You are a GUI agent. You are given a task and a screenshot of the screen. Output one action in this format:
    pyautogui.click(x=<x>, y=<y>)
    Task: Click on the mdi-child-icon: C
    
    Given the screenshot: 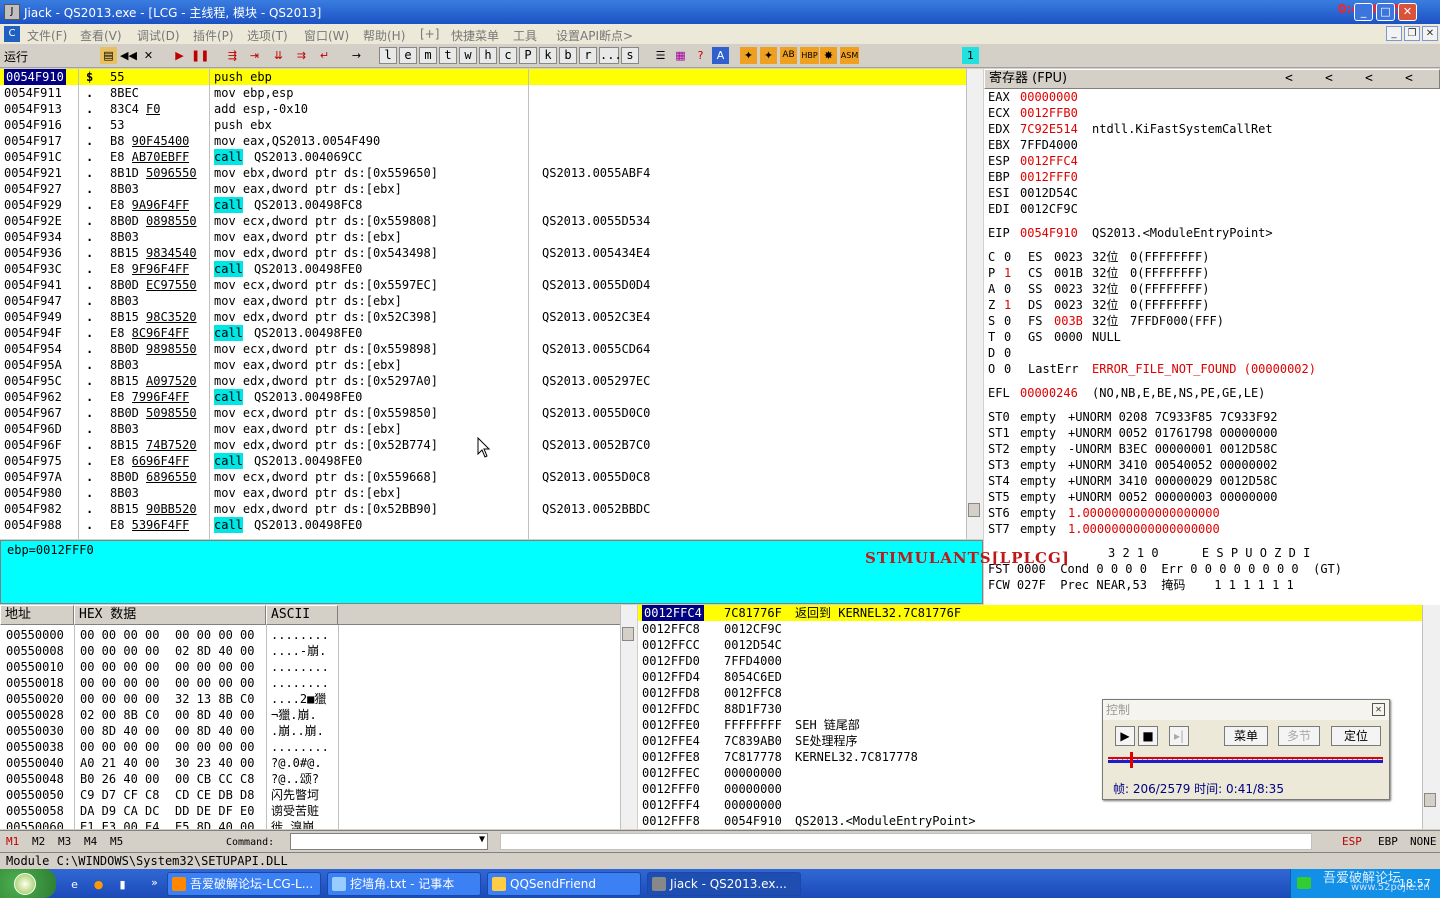 What is the action you would take?
    pyautogui.click(x=12, y=34)
    